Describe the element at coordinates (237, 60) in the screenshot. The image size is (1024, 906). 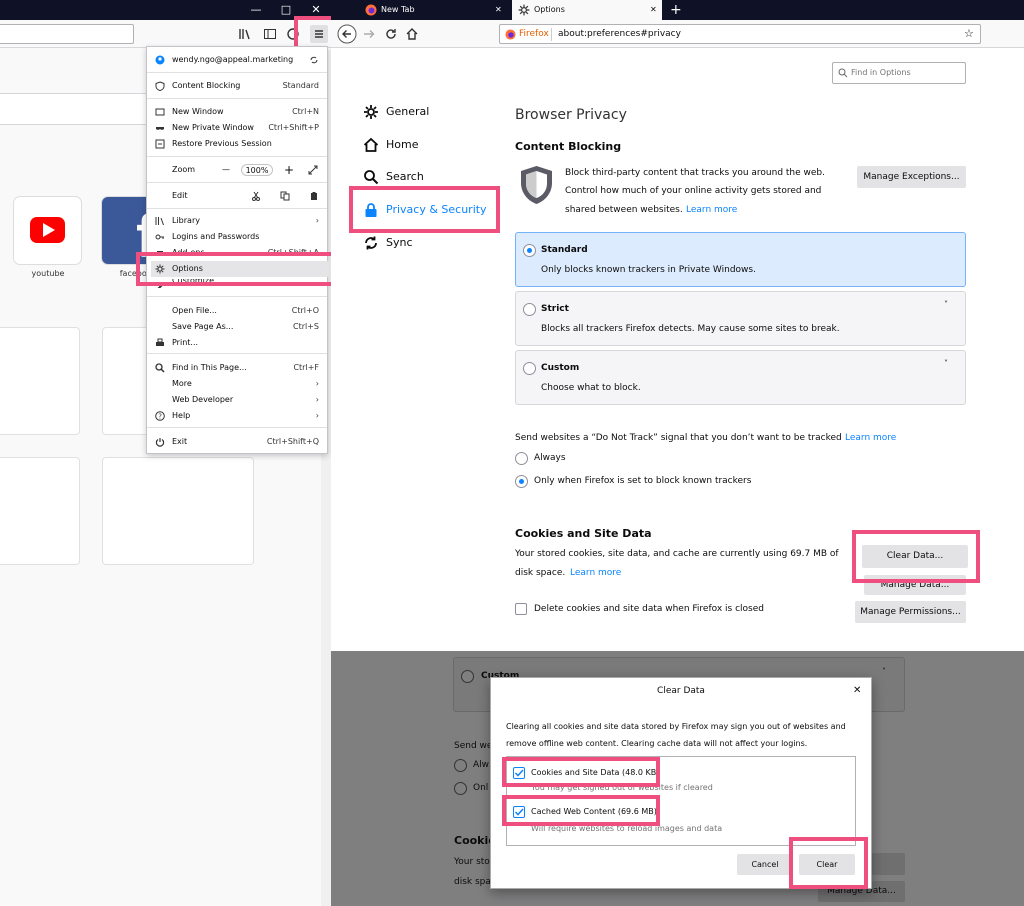
I see `menu-account: wendy.ngo@appeal.marketing` at that location.